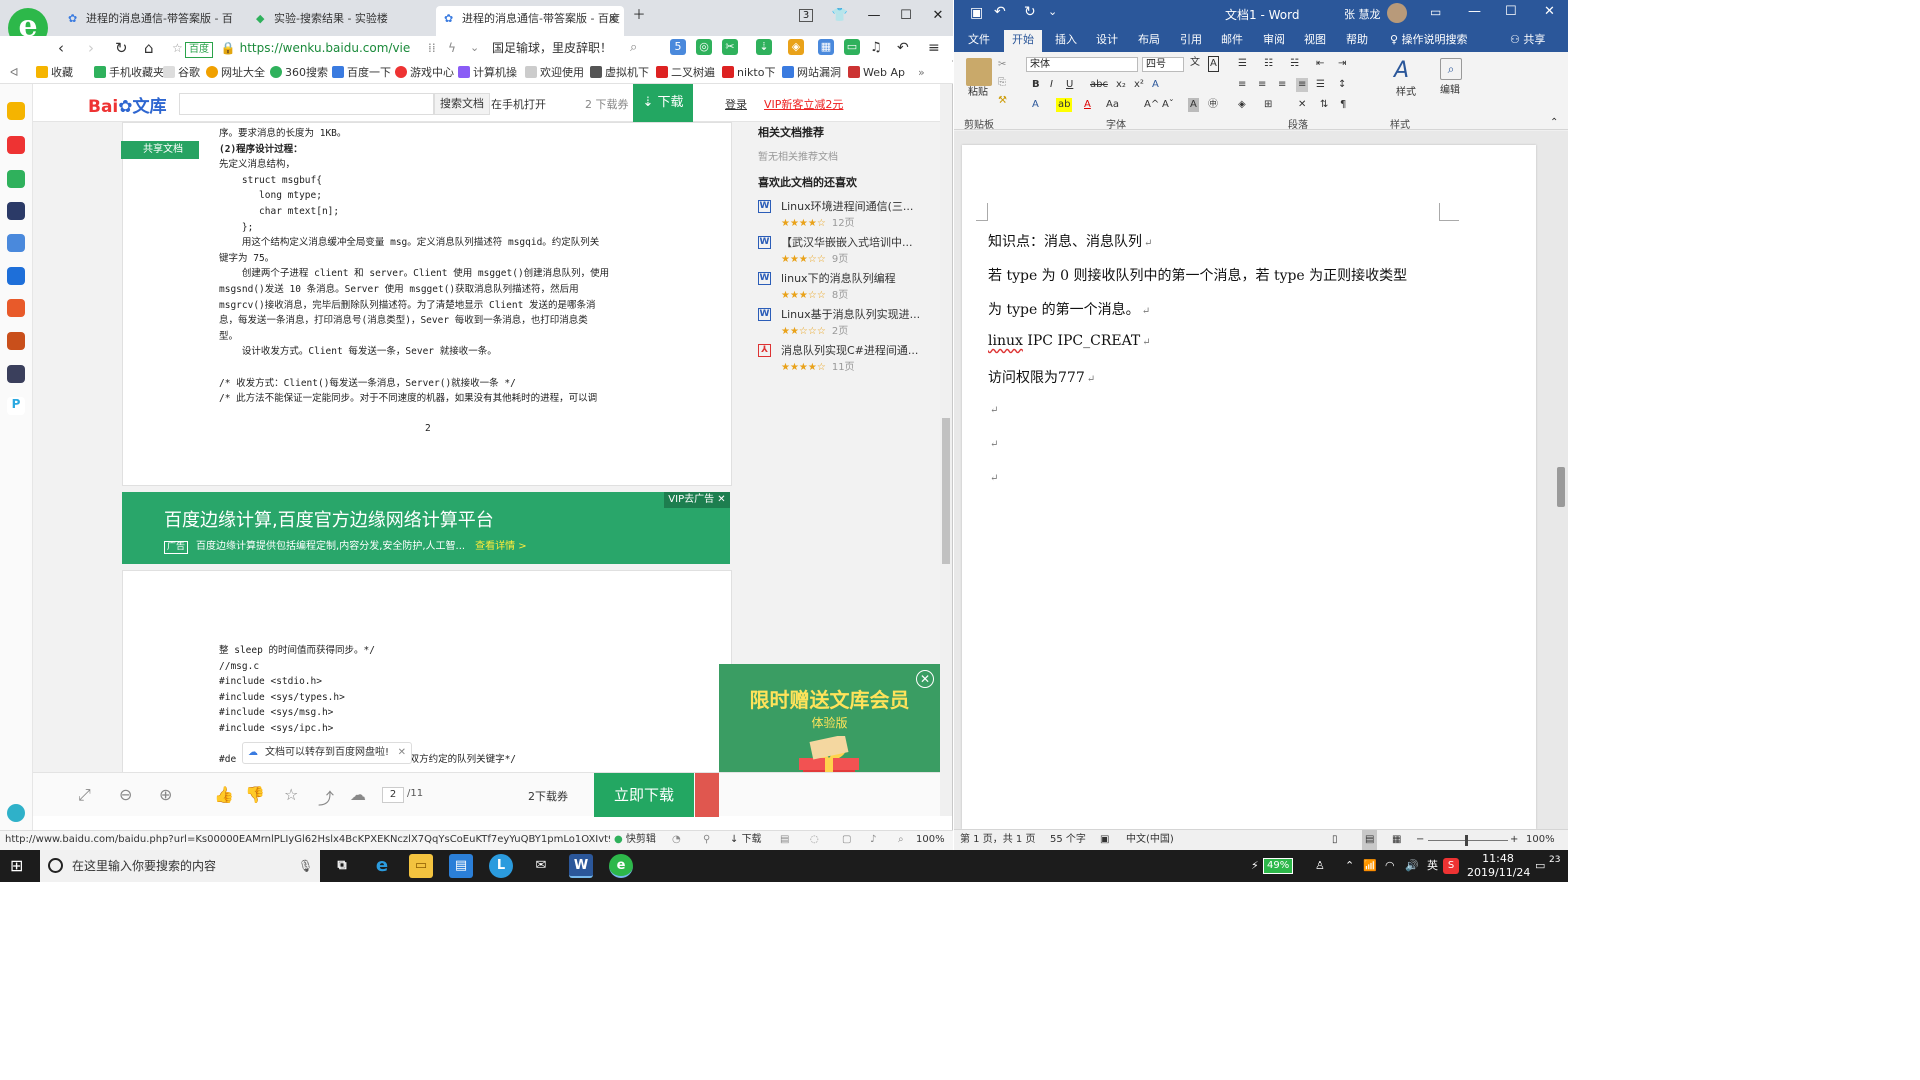 Image resolution: width=1920 pixels, height=1080 pixels. Describe the element at coordinates (840, 16) in the screenshot. I see `shirt-icon: 👕` at that location.